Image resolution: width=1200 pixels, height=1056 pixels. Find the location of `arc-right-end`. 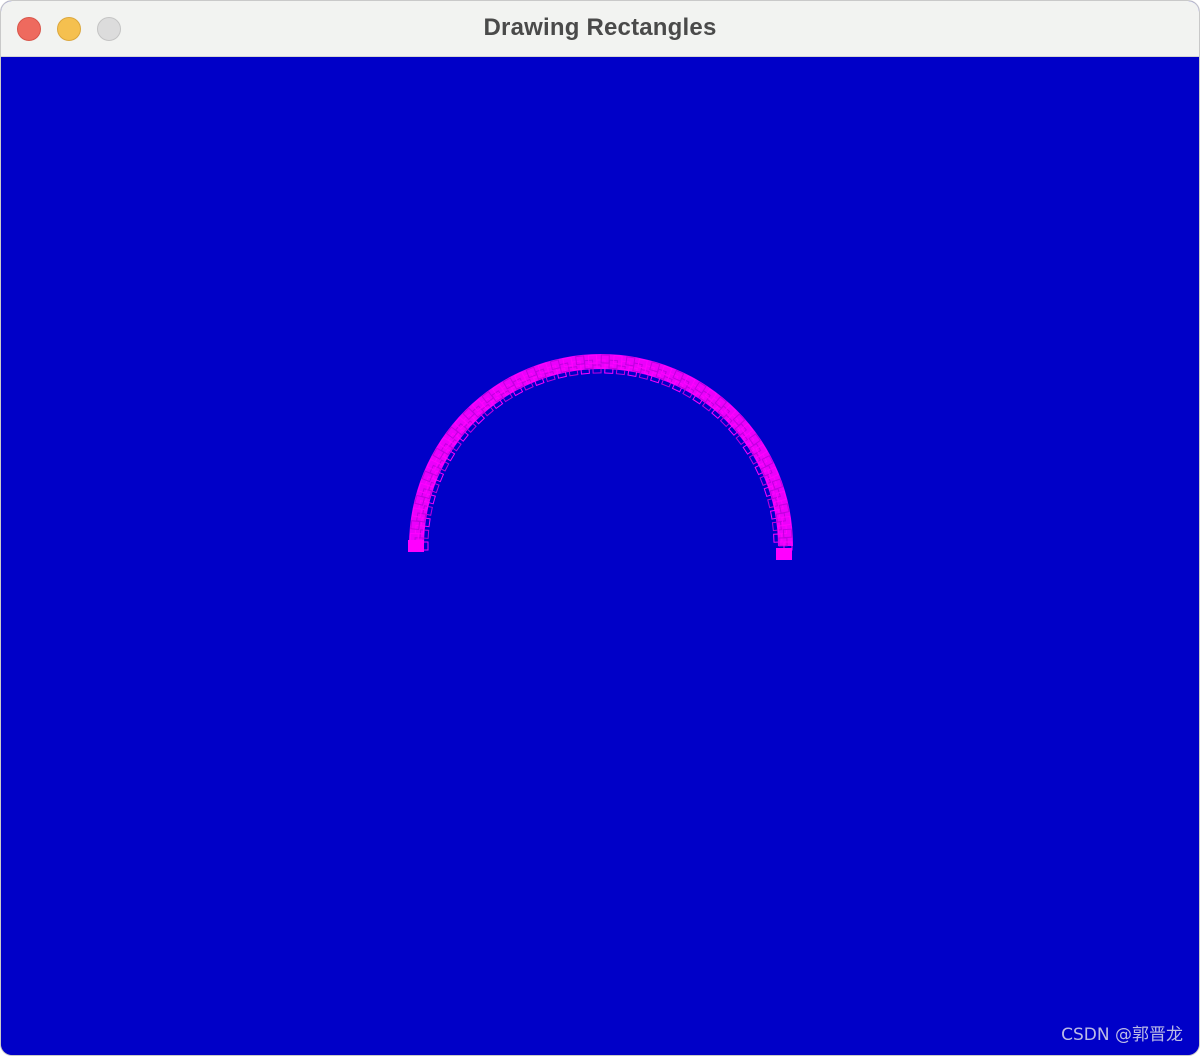

arc-right-end is located at coordinates (784, 554).